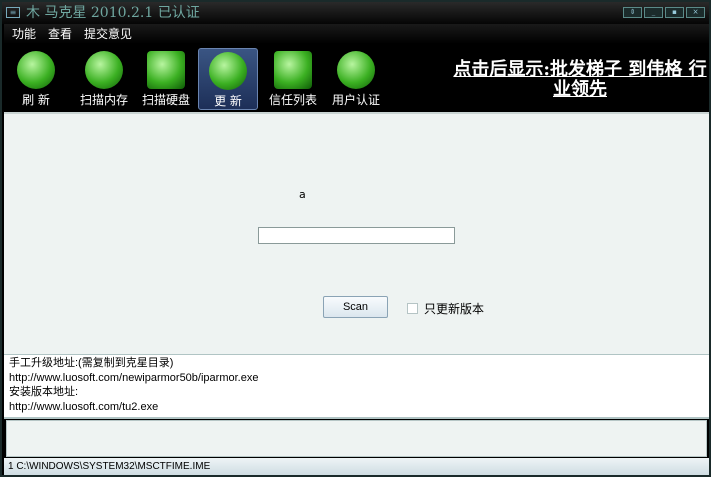  I want to click on scan-disk-button: 扫描硬盘, so click(166, 79).